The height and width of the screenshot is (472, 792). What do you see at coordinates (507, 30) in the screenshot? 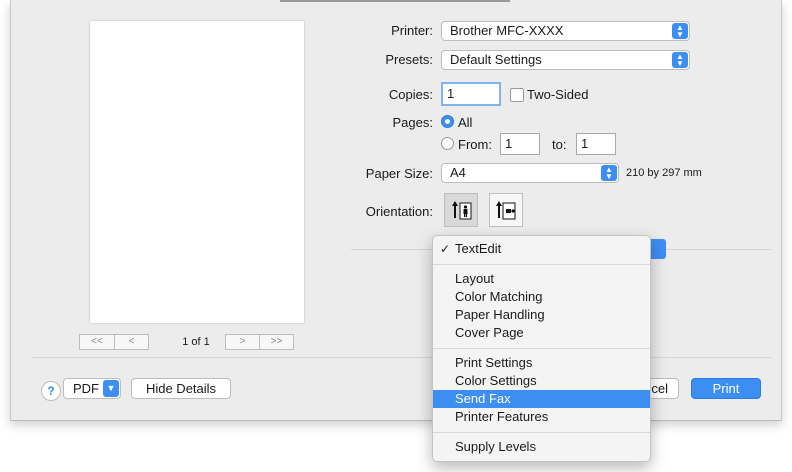
I see `printer-value: Brother MFC-XXXX` at bounding box center [507, 30].